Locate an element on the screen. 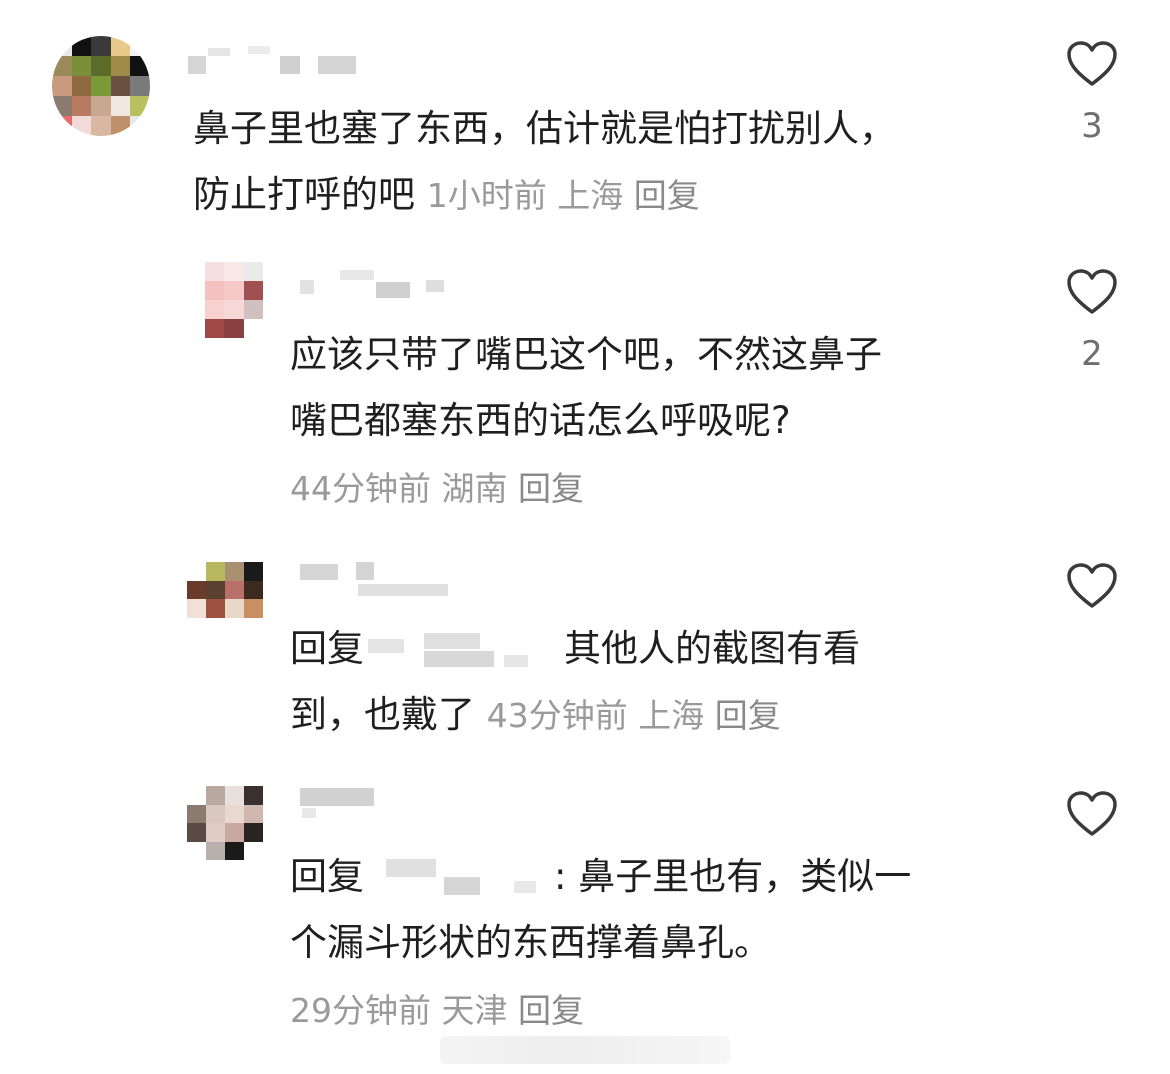 This screenshot has width=1170, height=1074. comment-text-line: 防止打呼的吧 is located at coordinates (304, 194).